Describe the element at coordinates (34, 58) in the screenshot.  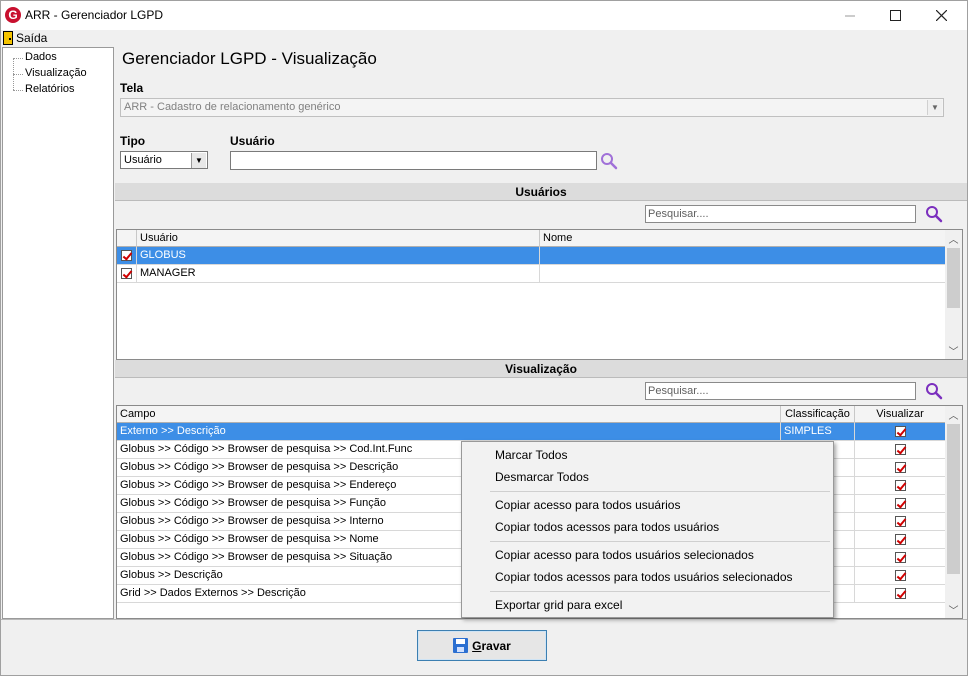
I see `tree-item-dados: Dados` at that location.